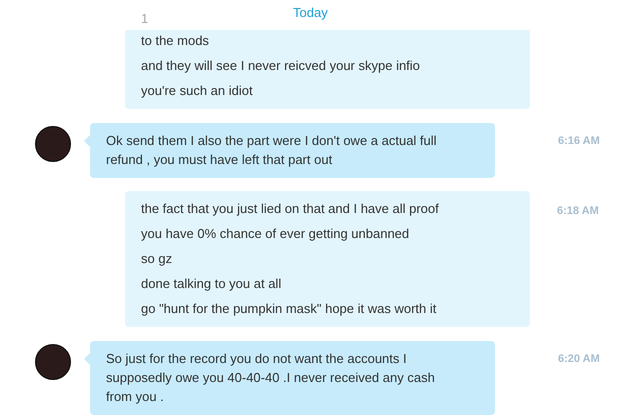 This screenshot has width=625, height=420. Describe the element at coordinates (579, 141) in the screenshot. I see `timestamp: 6:16 AM` at that location.